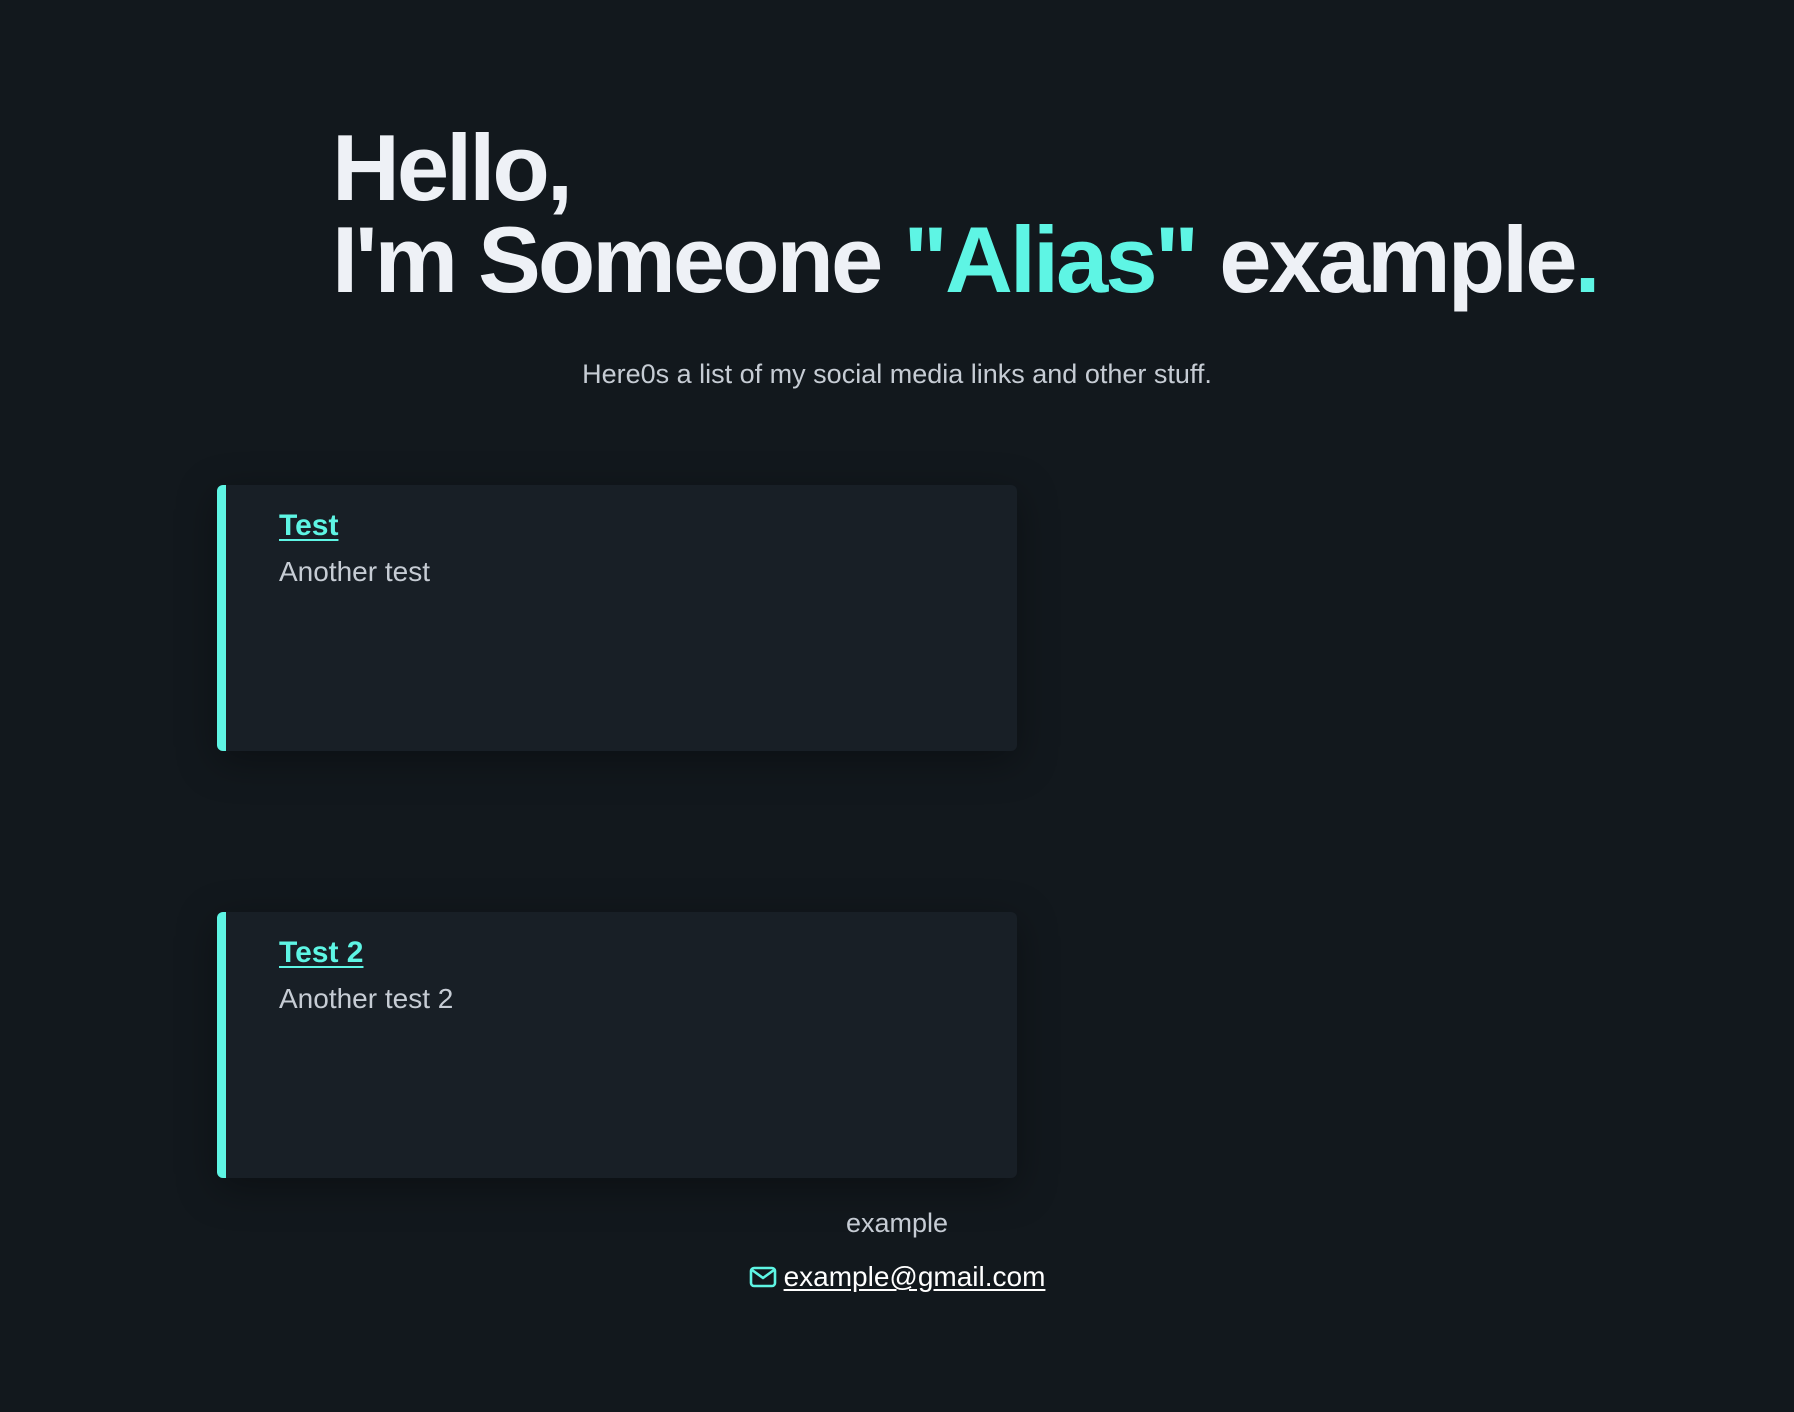  I want to click on email-link: example@gmail.com, so click(915, 1276).